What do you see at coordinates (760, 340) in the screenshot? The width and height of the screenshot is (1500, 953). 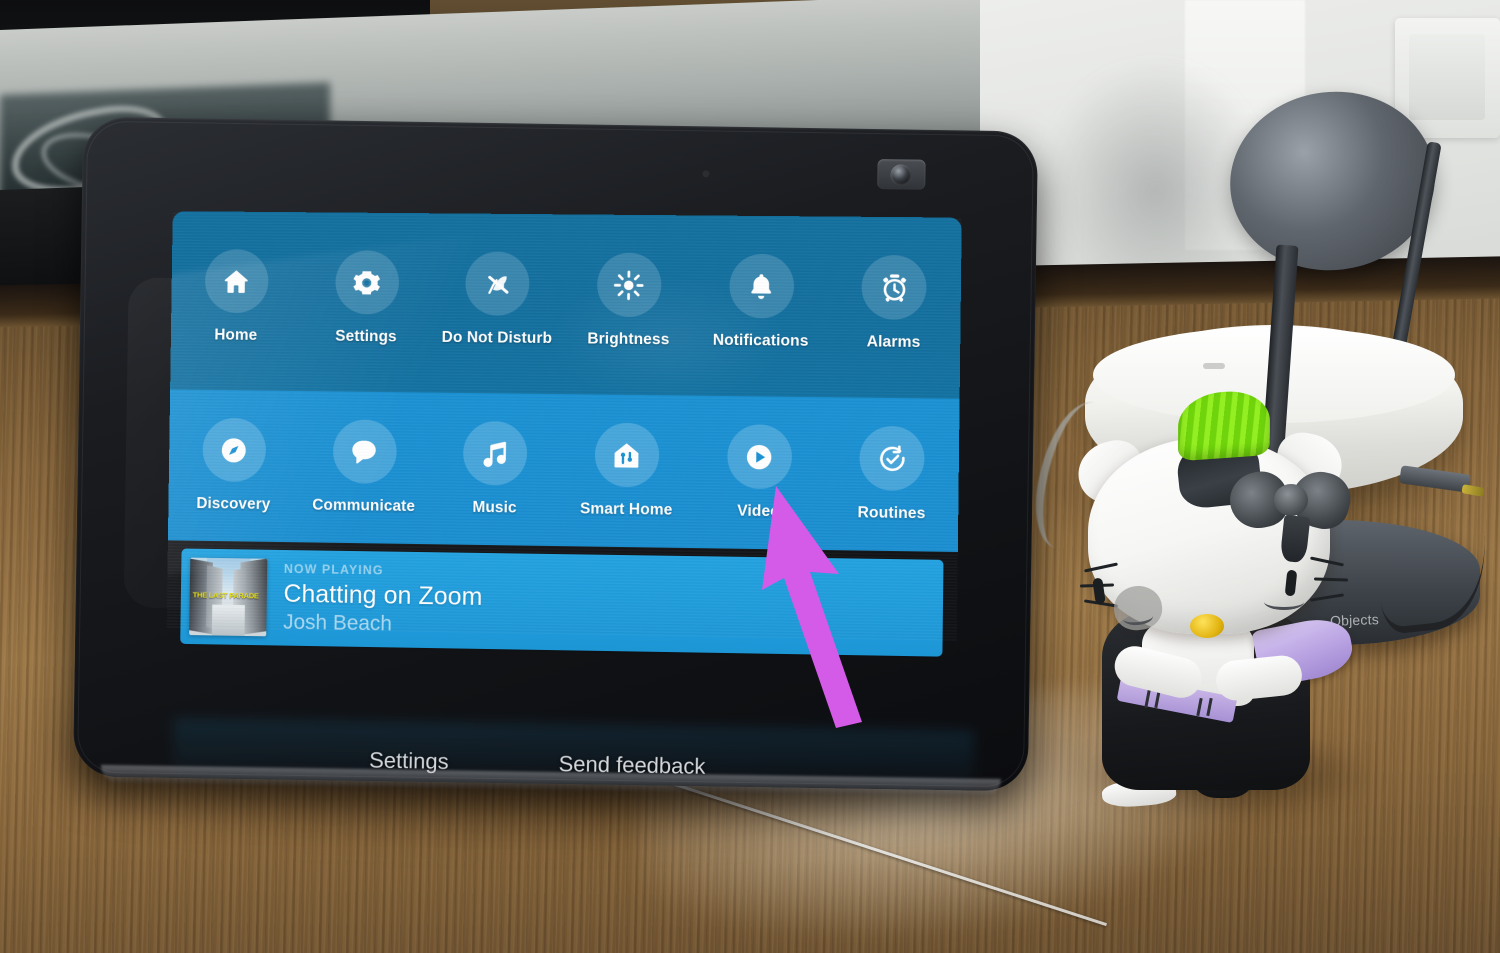 I see `tile-label: Notifications` at bounding box center [760, 340].